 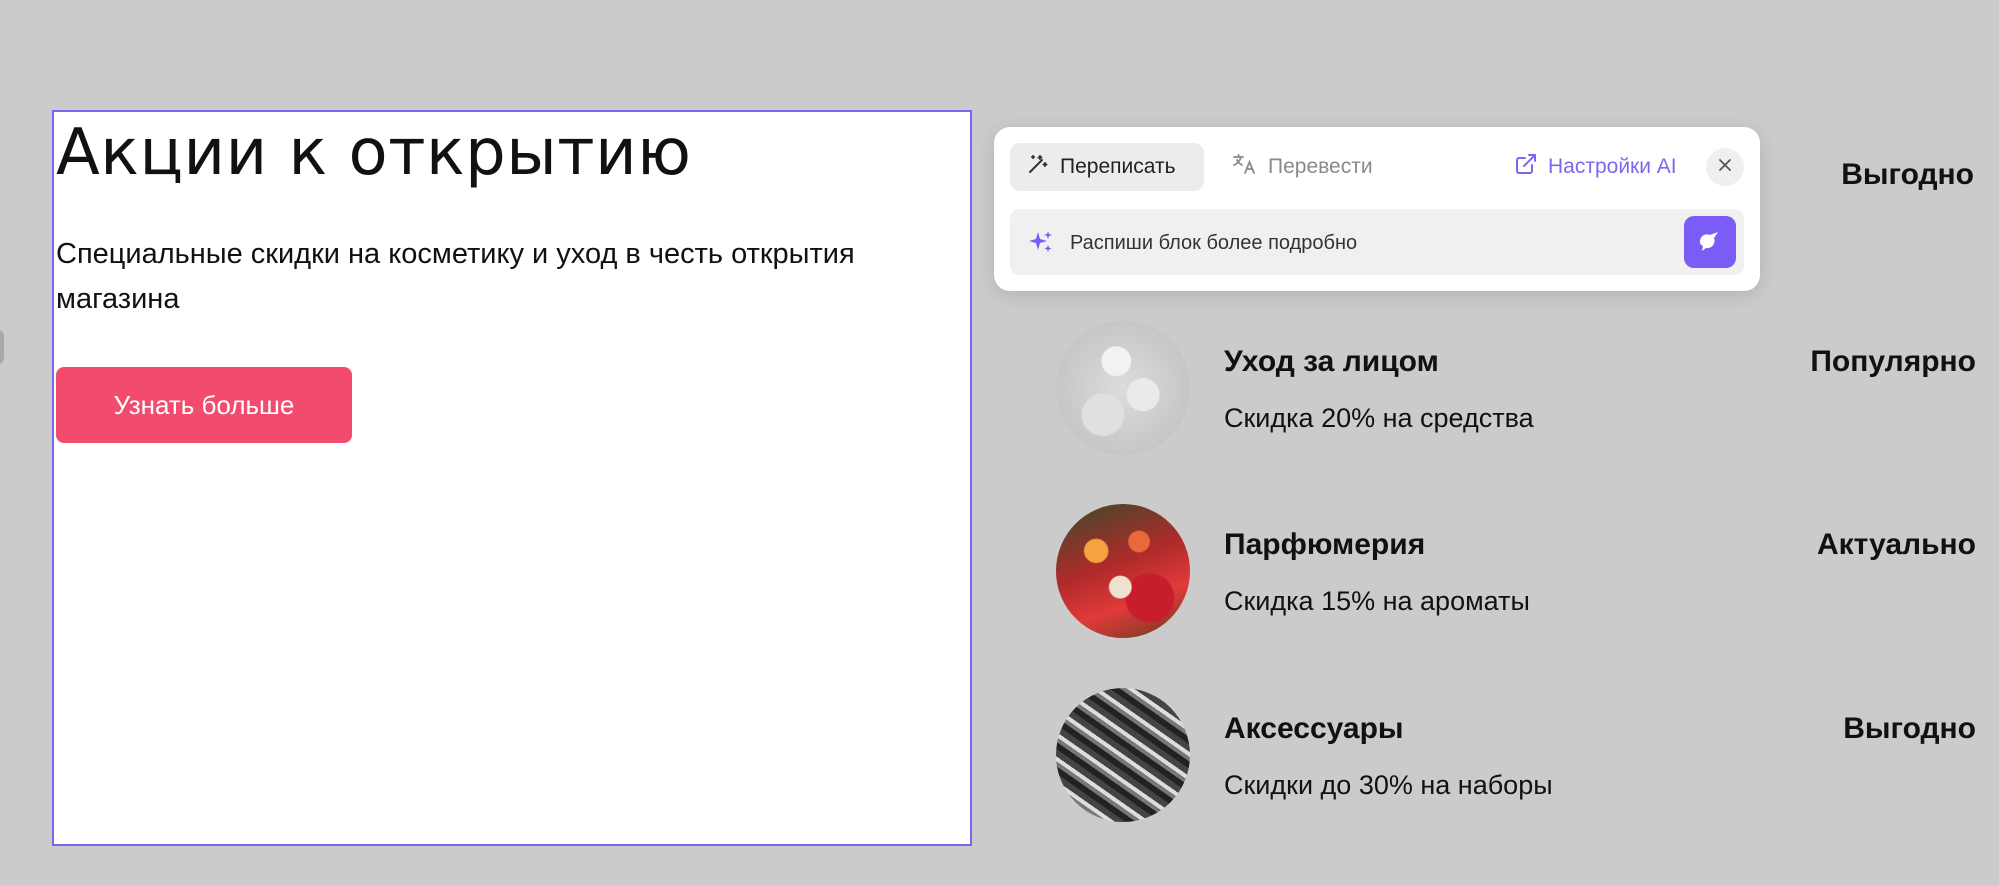 I want to click on ai-settings-link: Настройки AI, so click(x=1595, y=167).